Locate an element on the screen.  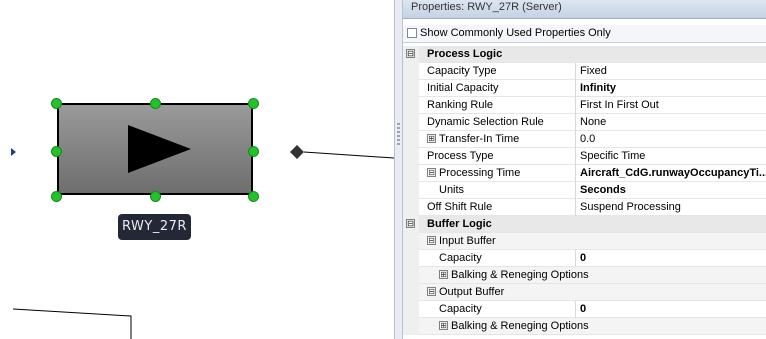
output-node-diamond-icon is located at coordinates (297, 152).